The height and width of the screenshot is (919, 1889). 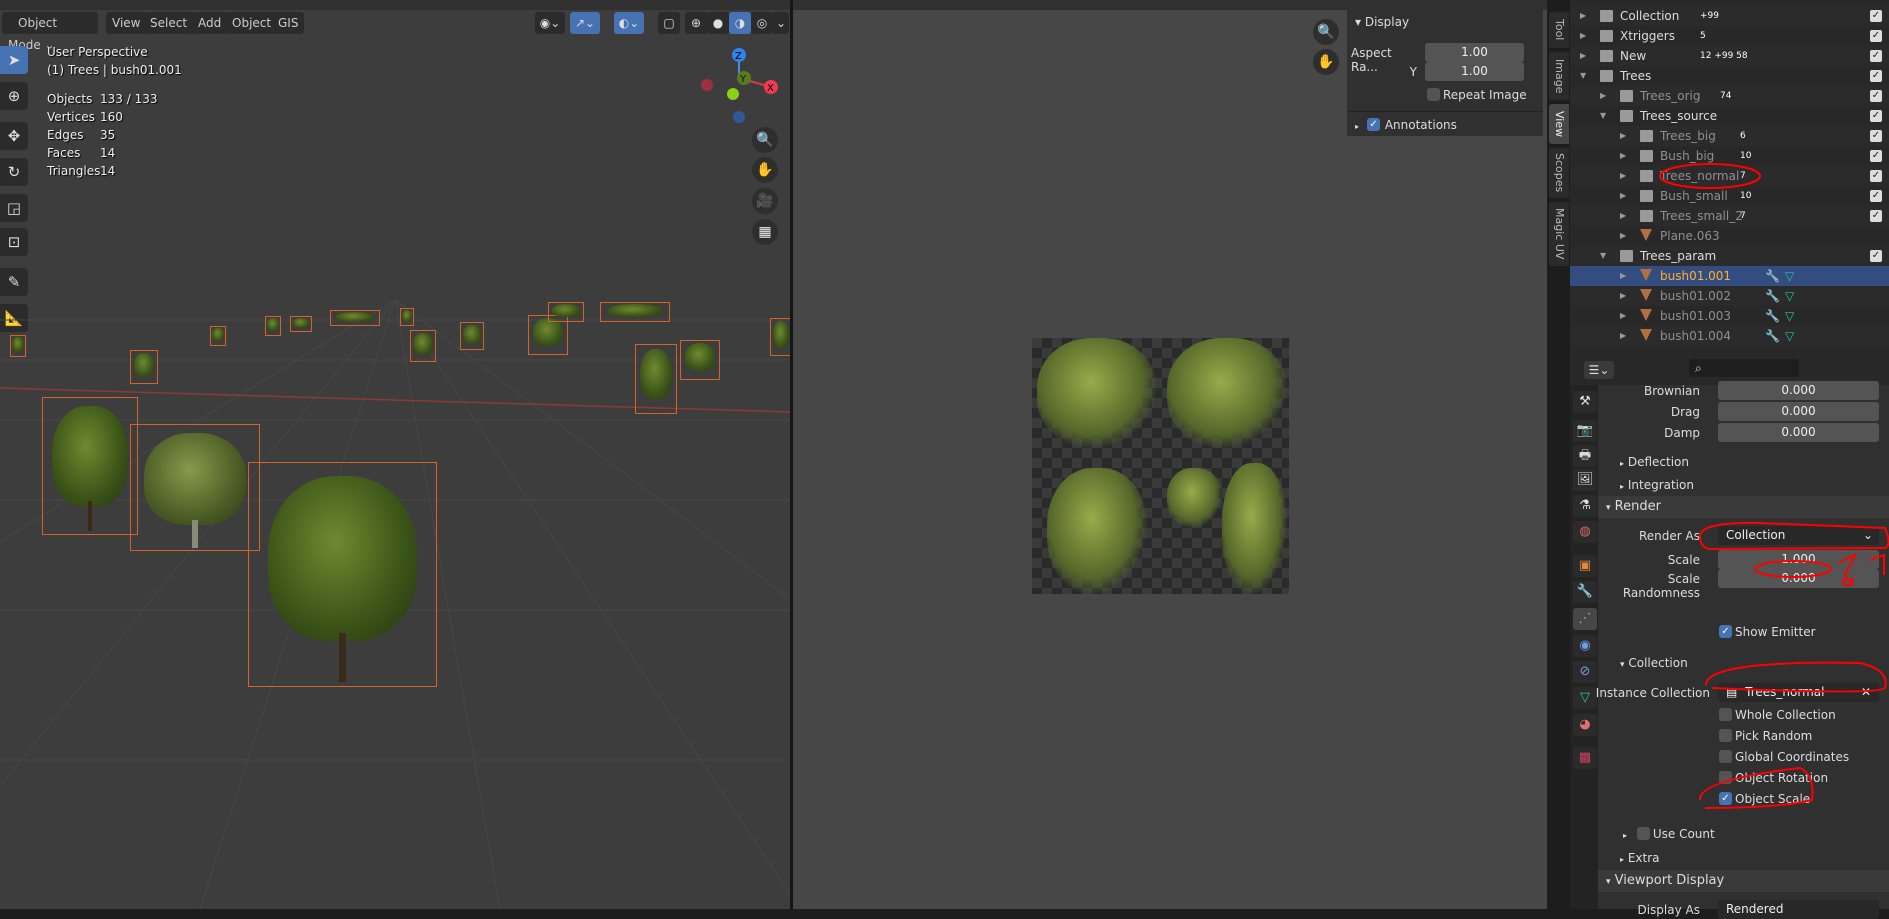 I want to click on damp-field: 0.000, so click(x=1798, y=432).